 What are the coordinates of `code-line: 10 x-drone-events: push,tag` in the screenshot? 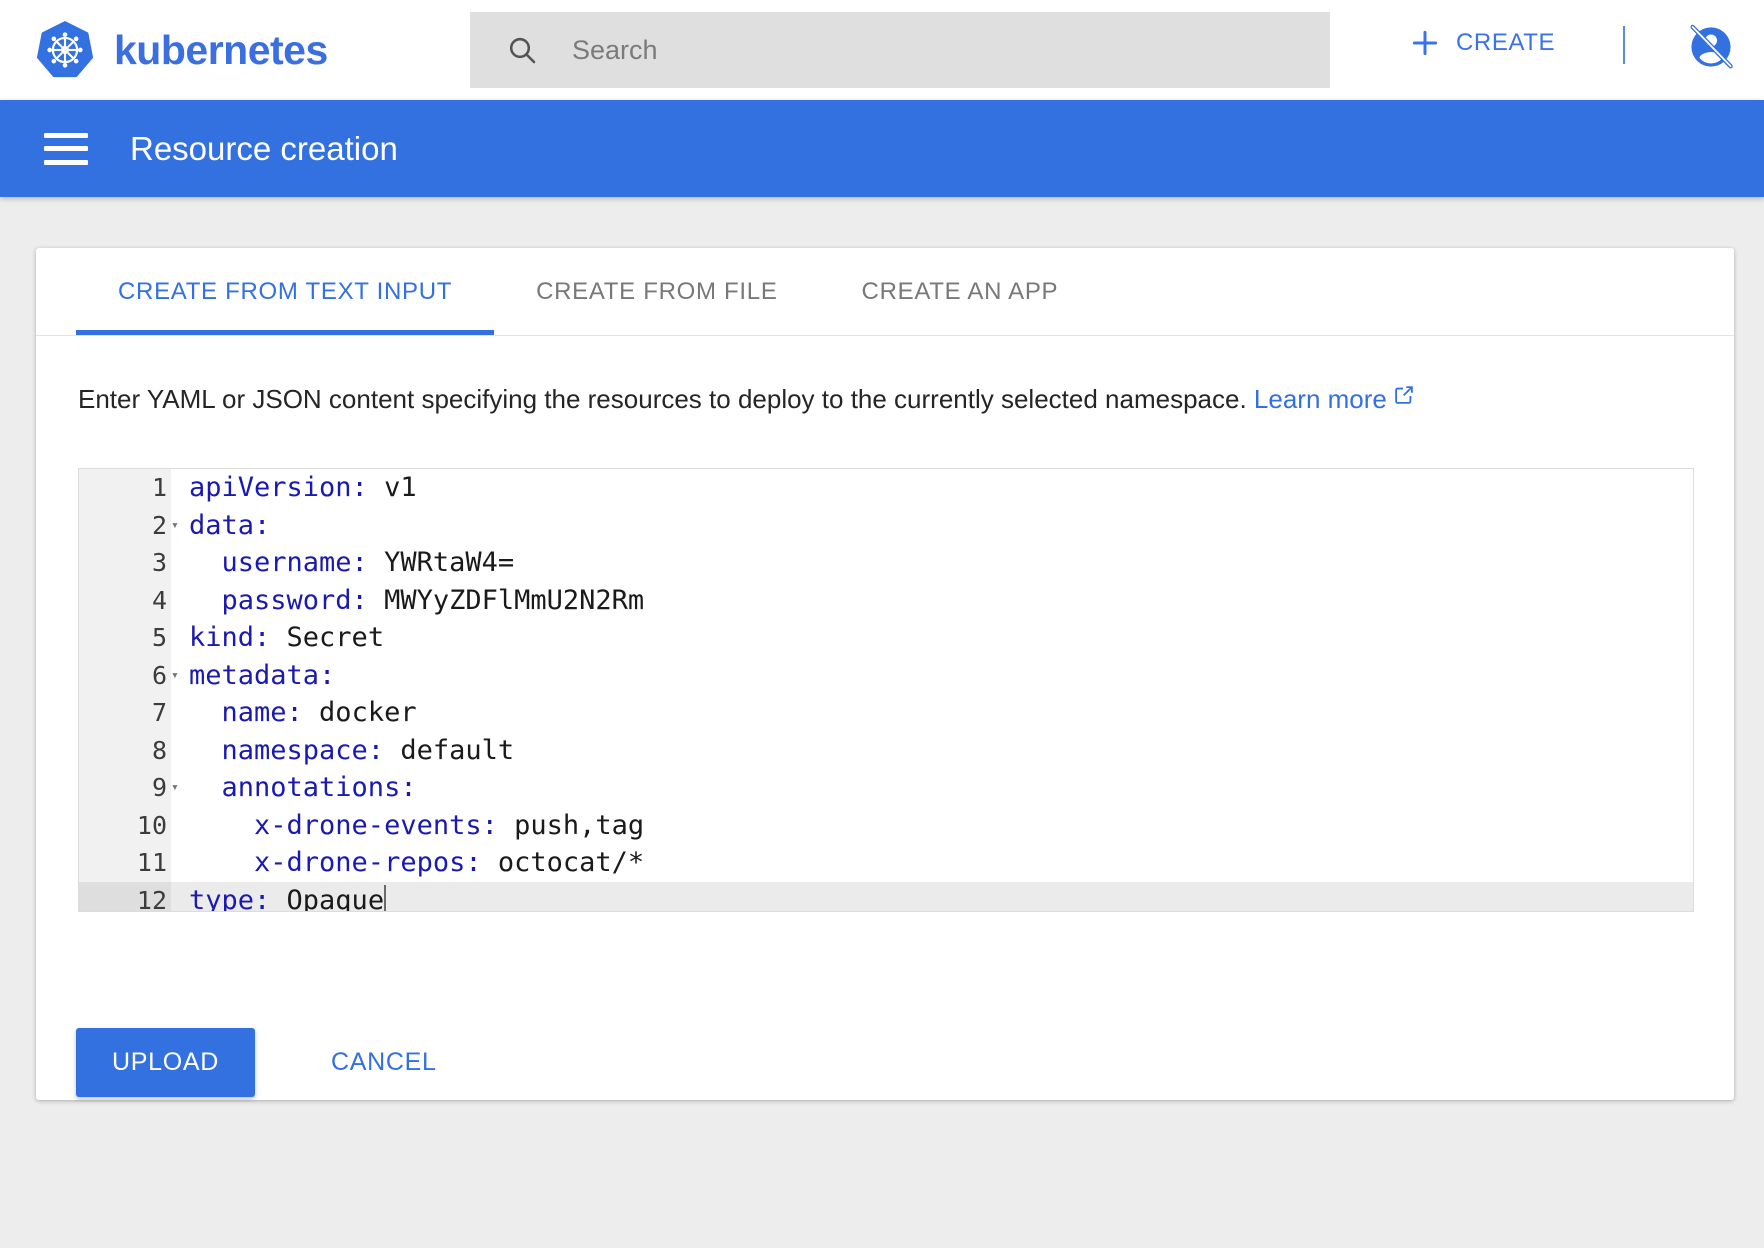 It's located at (886, 825).